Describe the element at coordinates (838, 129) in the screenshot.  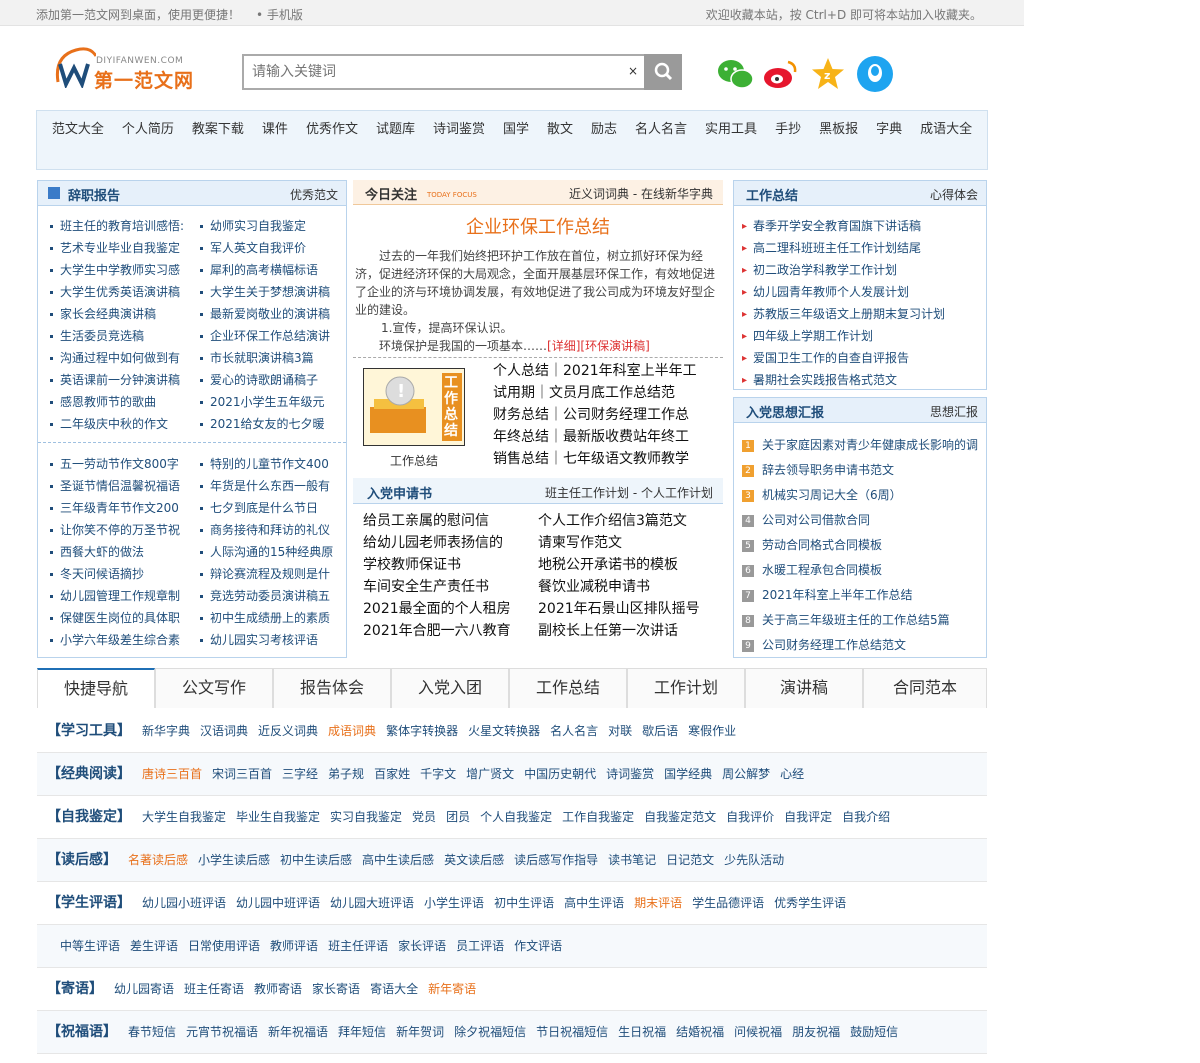
I see `nav-item: 黑板报` at that location.